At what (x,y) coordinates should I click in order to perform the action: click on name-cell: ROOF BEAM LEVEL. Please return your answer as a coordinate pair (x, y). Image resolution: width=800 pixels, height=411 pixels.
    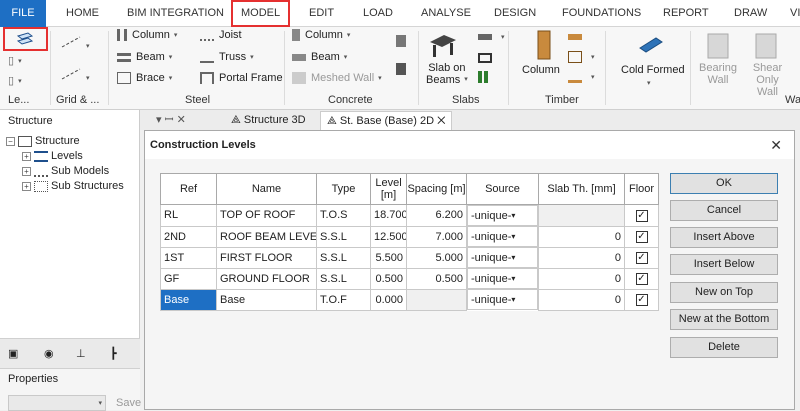
    Looking at the image, I should click on (266, 236).